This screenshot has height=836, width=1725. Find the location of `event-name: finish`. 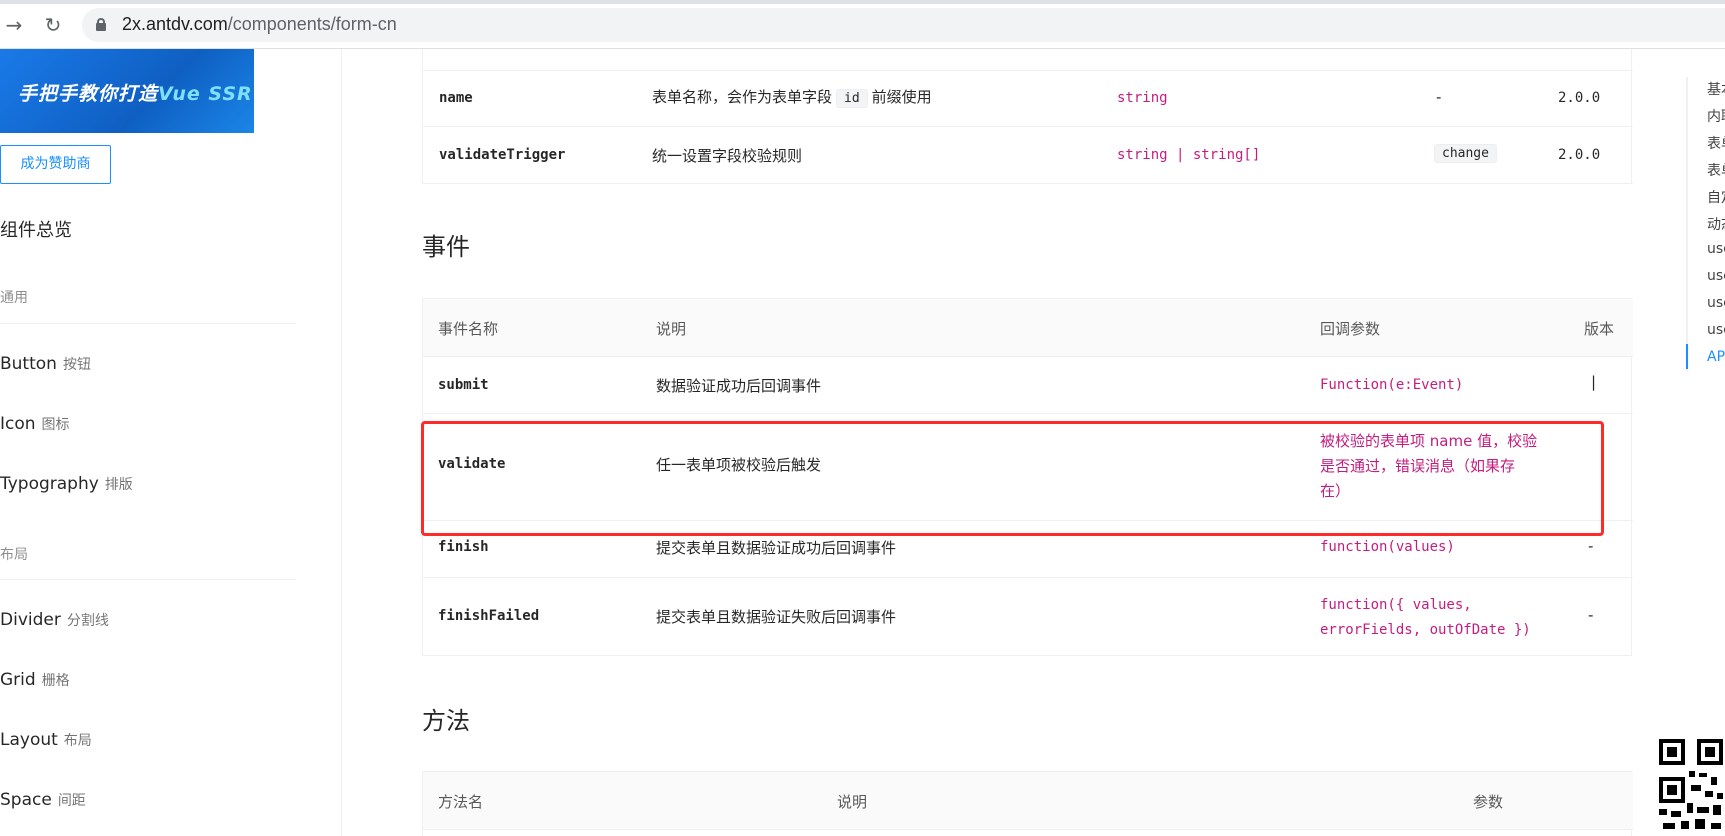

event-name: finish is located at coordinates (463, 547).